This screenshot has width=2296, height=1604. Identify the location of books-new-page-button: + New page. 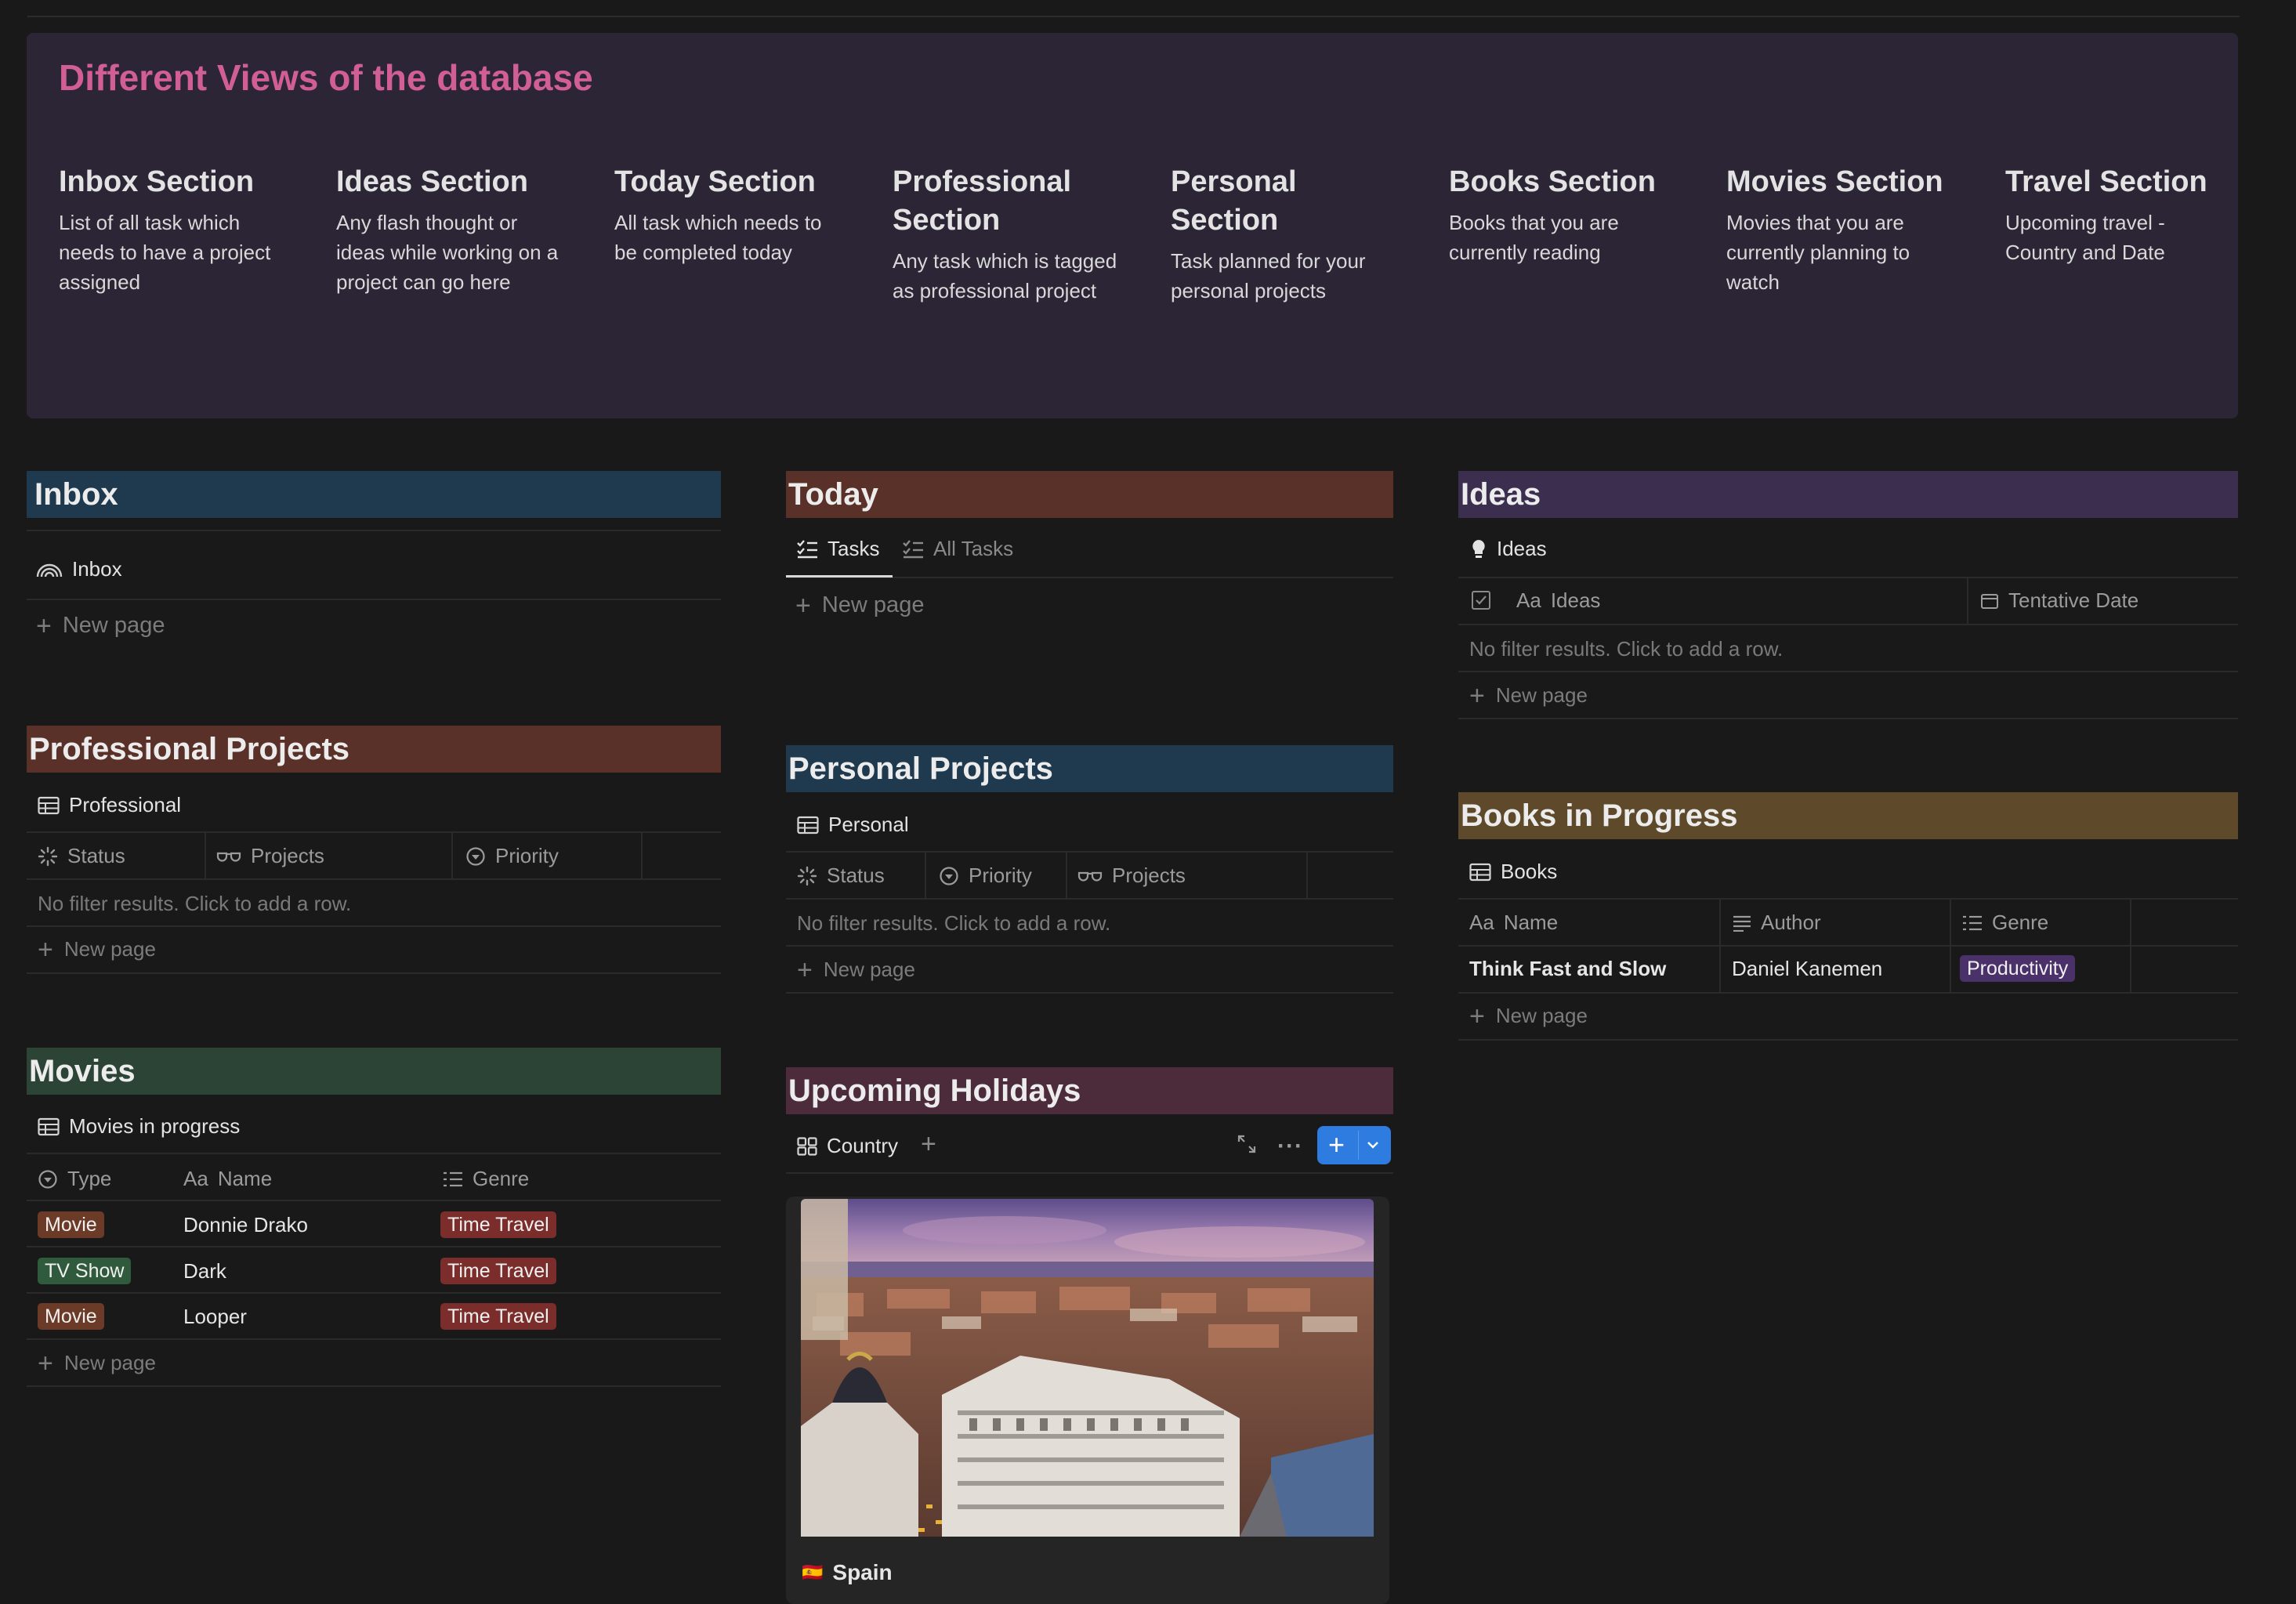
(1528, 1016).